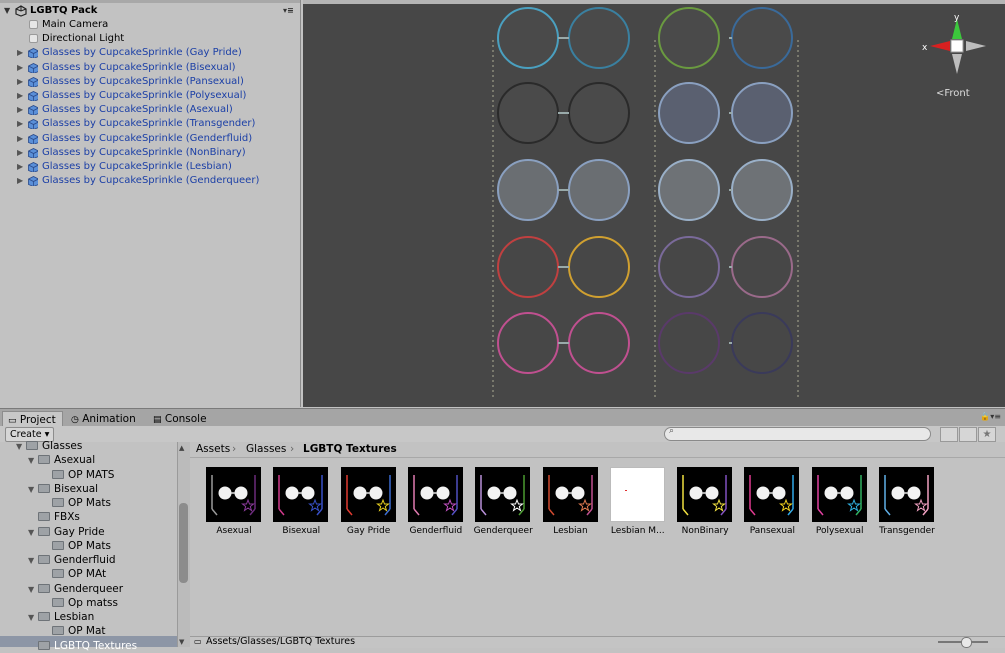 Image resolution: width=1005 pixels, height=653 pixels. What do you see at coordinates (183, 543) in the screenshot?
I see `scrollbar-thumb` at bounding box center [183, 543].